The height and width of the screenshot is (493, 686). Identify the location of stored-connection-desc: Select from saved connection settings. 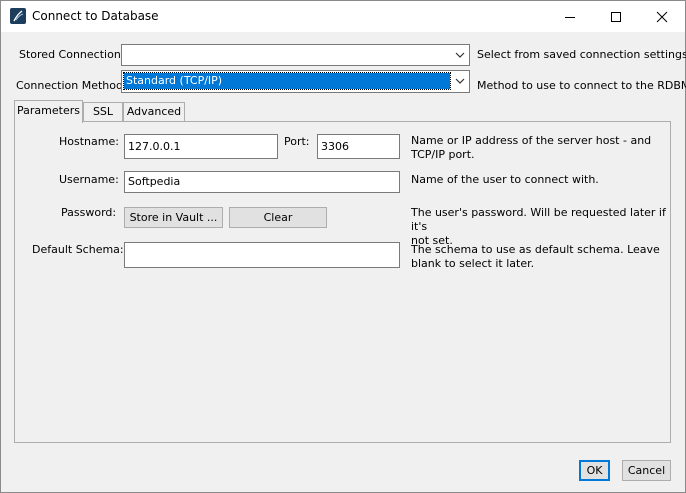
(581, 54).